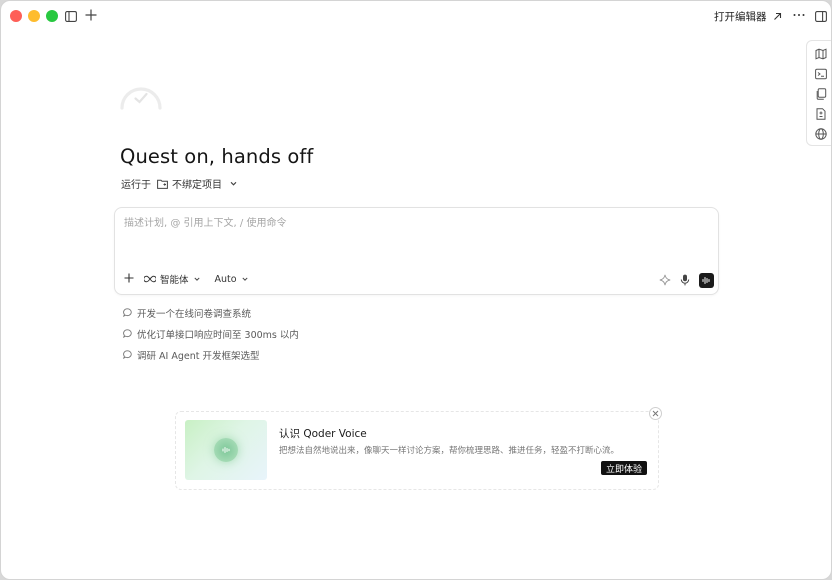  Describe the element at coordinates (150, 279) in the screenshot. I see `infinity-icon` at that location.